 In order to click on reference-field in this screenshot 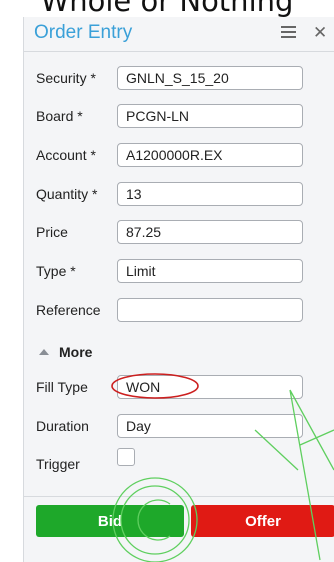, I will do `click(210, 310)`.